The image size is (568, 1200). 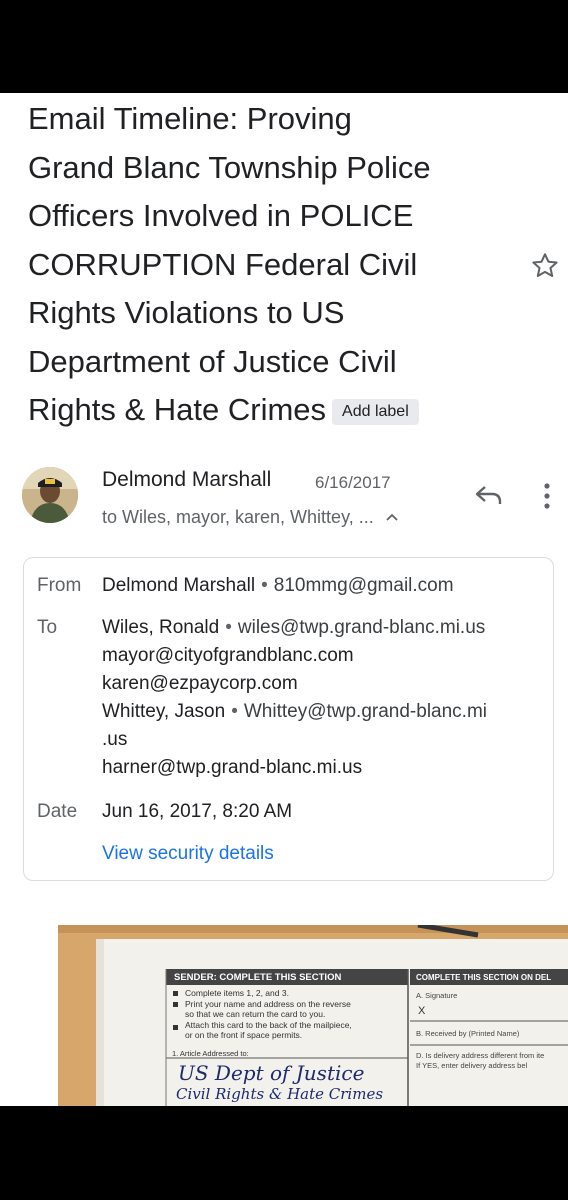 I want to click on status-bar, so click(x=284, y=46).